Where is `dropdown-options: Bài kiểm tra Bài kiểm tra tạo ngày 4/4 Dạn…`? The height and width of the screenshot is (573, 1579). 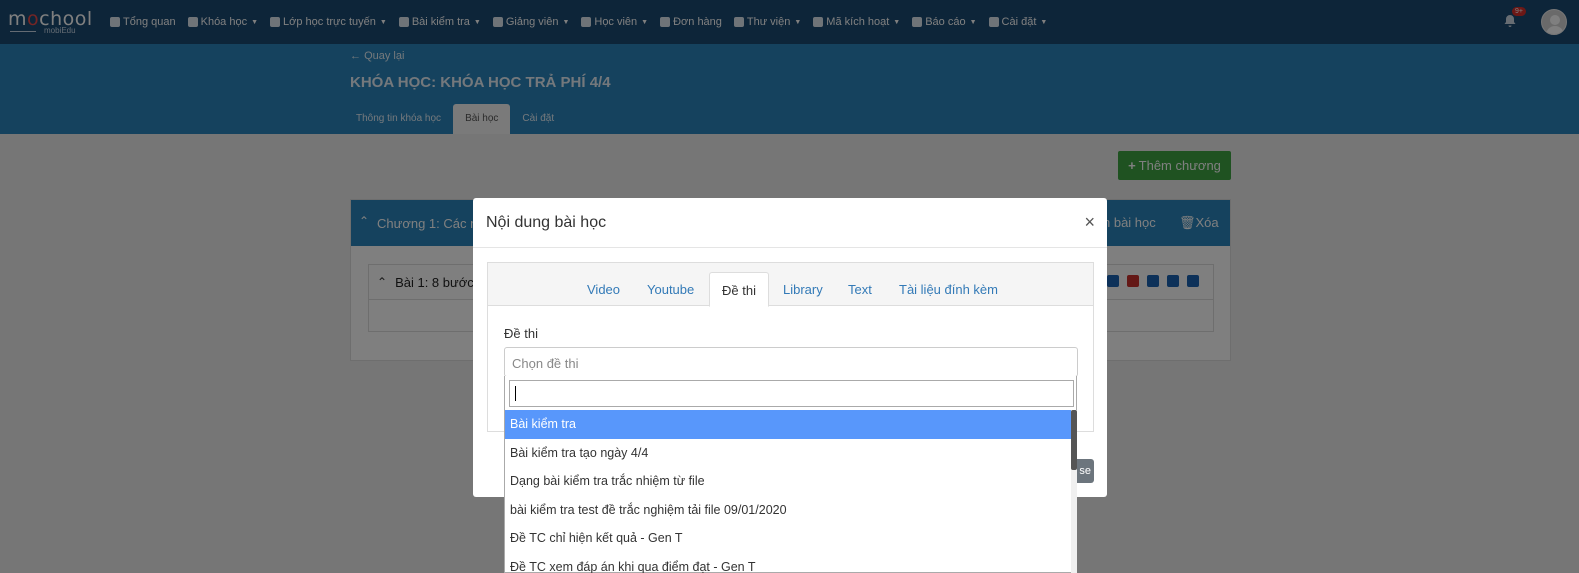 dropdown-options: Bài kiểm tra Bài kiểm tra tạo ngày 4/4 Dạn… is located at coordinates (788, 491).